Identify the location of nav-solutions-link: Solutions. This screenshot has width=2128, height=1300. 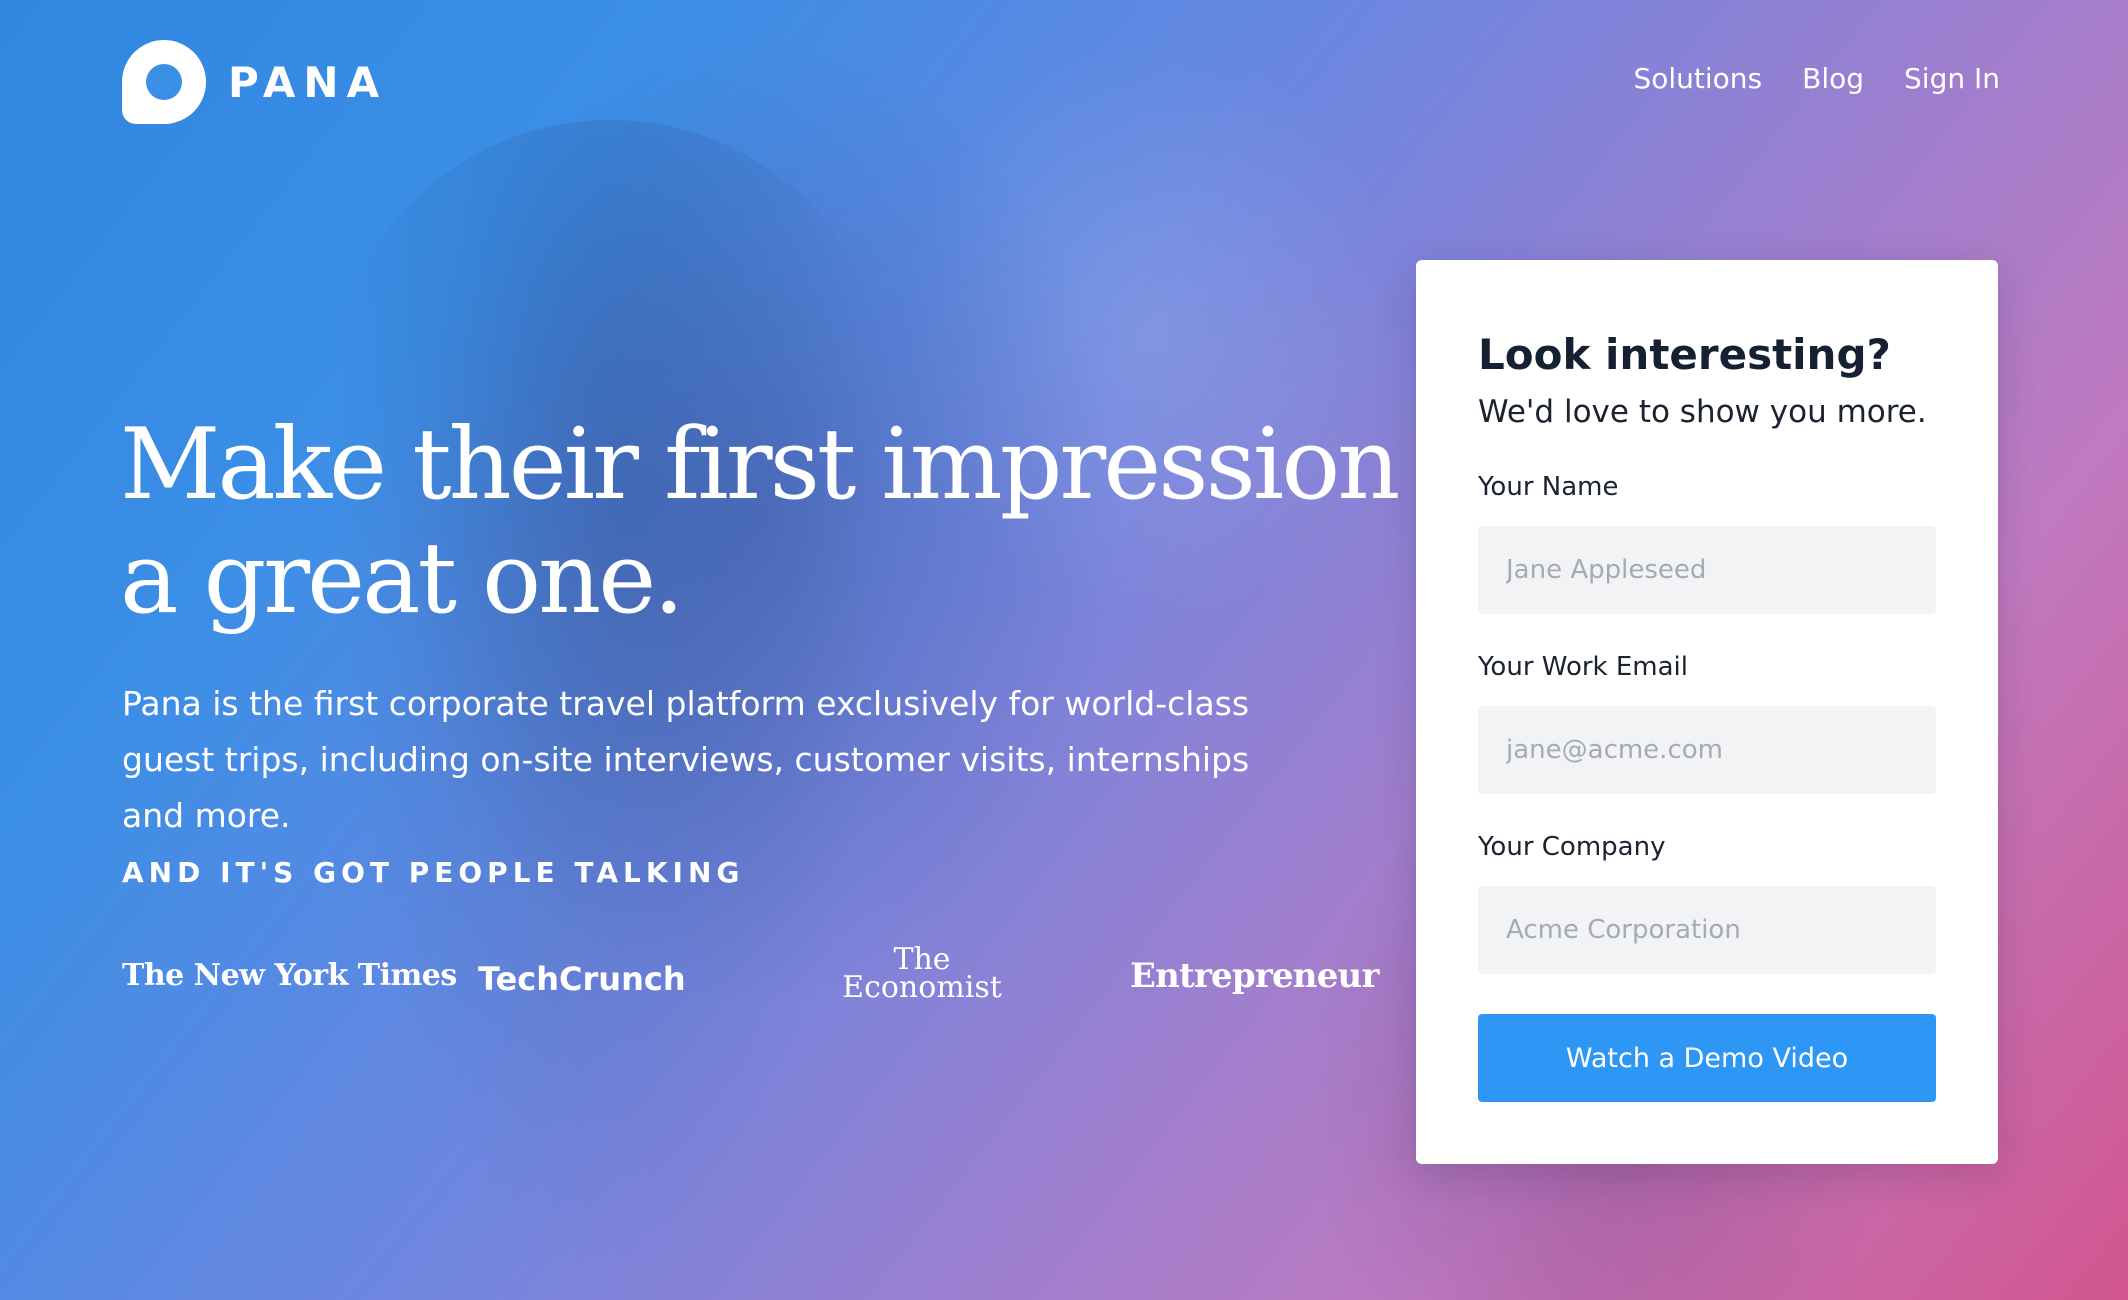
(1697, 78).